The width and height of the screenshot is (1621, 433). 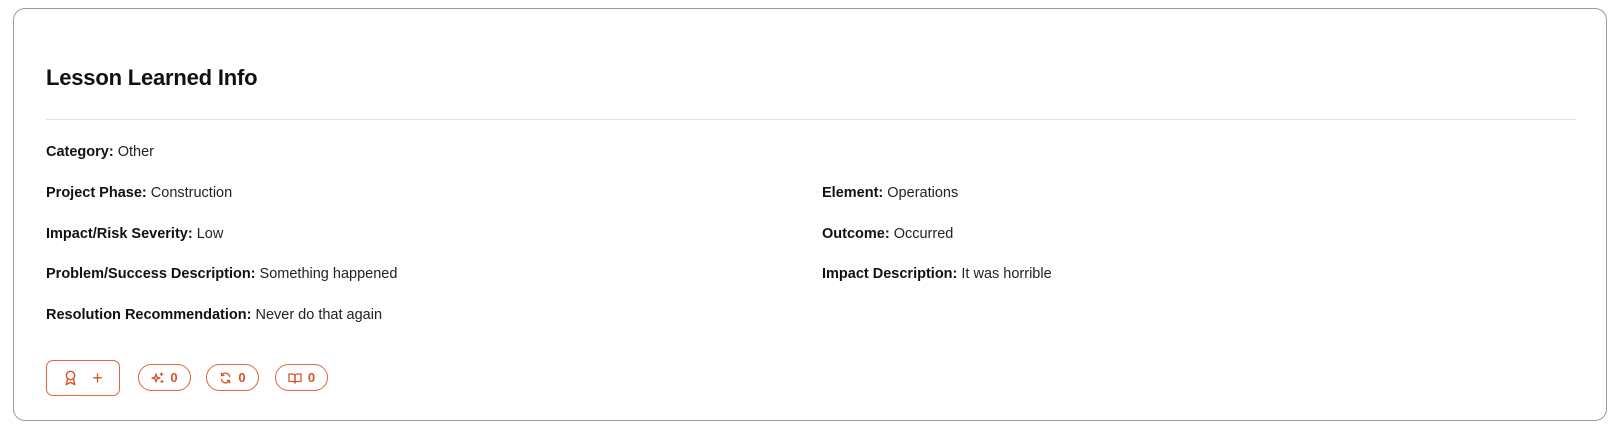 I want to click on book-count-button: 0, so click(x=301, y=377).